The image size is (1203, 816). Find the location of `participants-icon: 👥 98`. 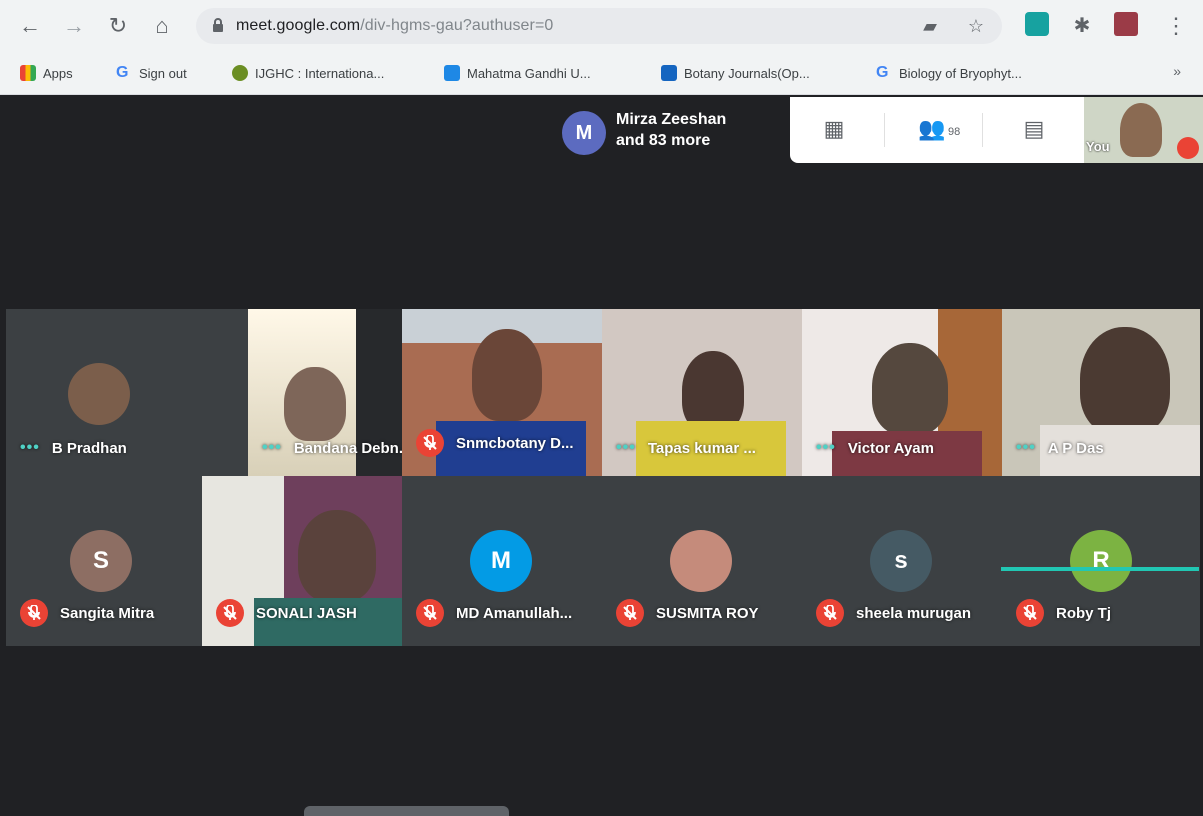

participants-icon: 👥 98 is located at coordinates (936, 129).